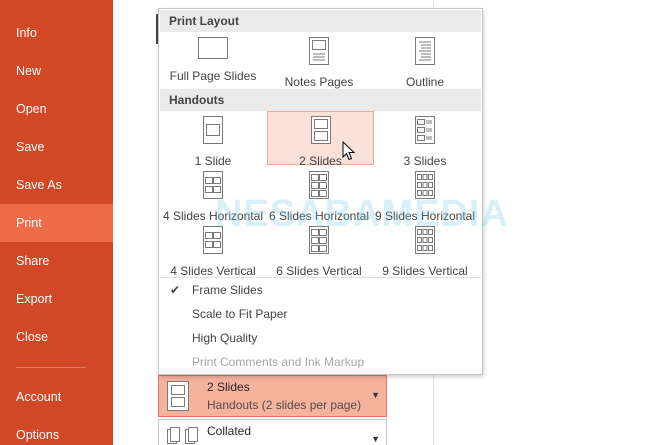  Describe the element at coordinates (213, 161) in the screenshot. I see `option-label: 1 Slide` at that location.